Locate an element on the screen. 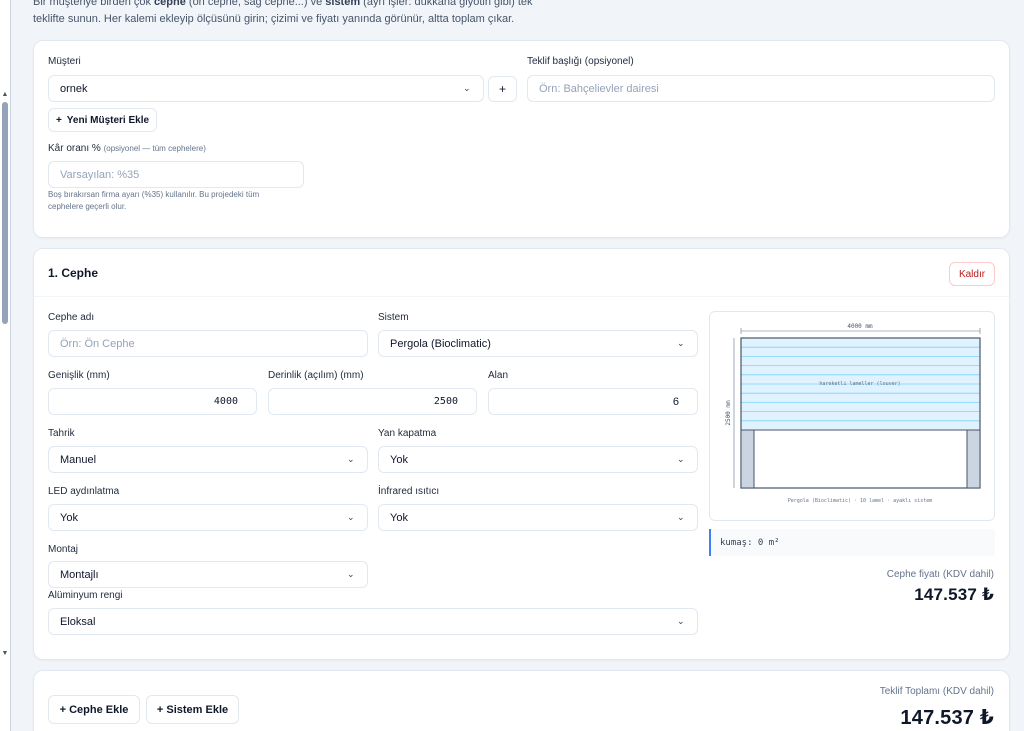 The image size is (1024, 731). led-label: LED aydınlatma is located at coordinates (84, 491).